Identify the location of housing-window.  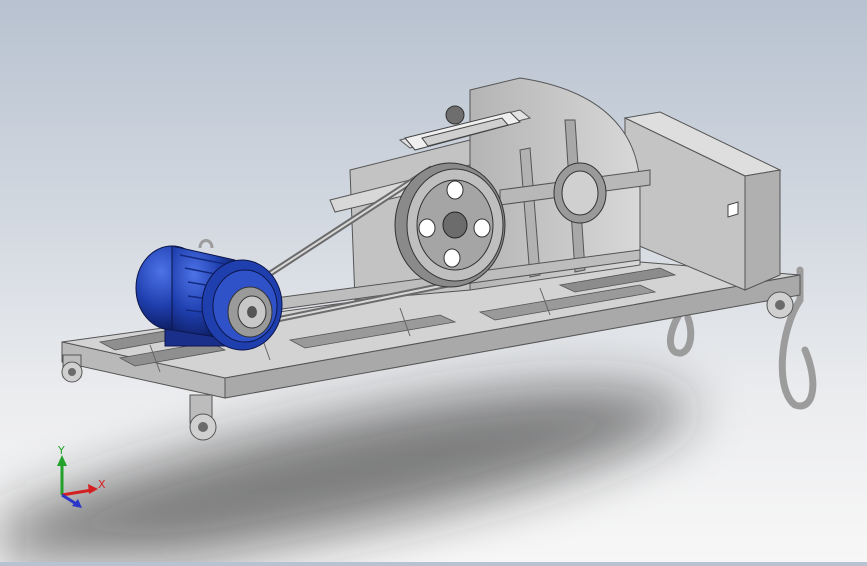
(733, 209).